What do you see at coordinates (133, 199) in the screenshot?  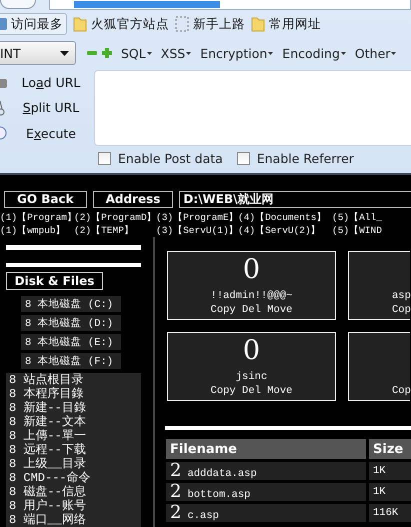 I see `nav-button: Address` at bounding box center [133, 199].